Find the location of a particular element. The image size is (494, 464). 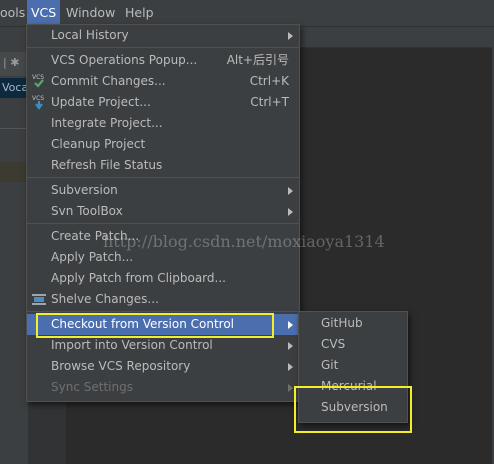

menu-item-label: Browse VCS Repository is located at coordinates (121, 366).